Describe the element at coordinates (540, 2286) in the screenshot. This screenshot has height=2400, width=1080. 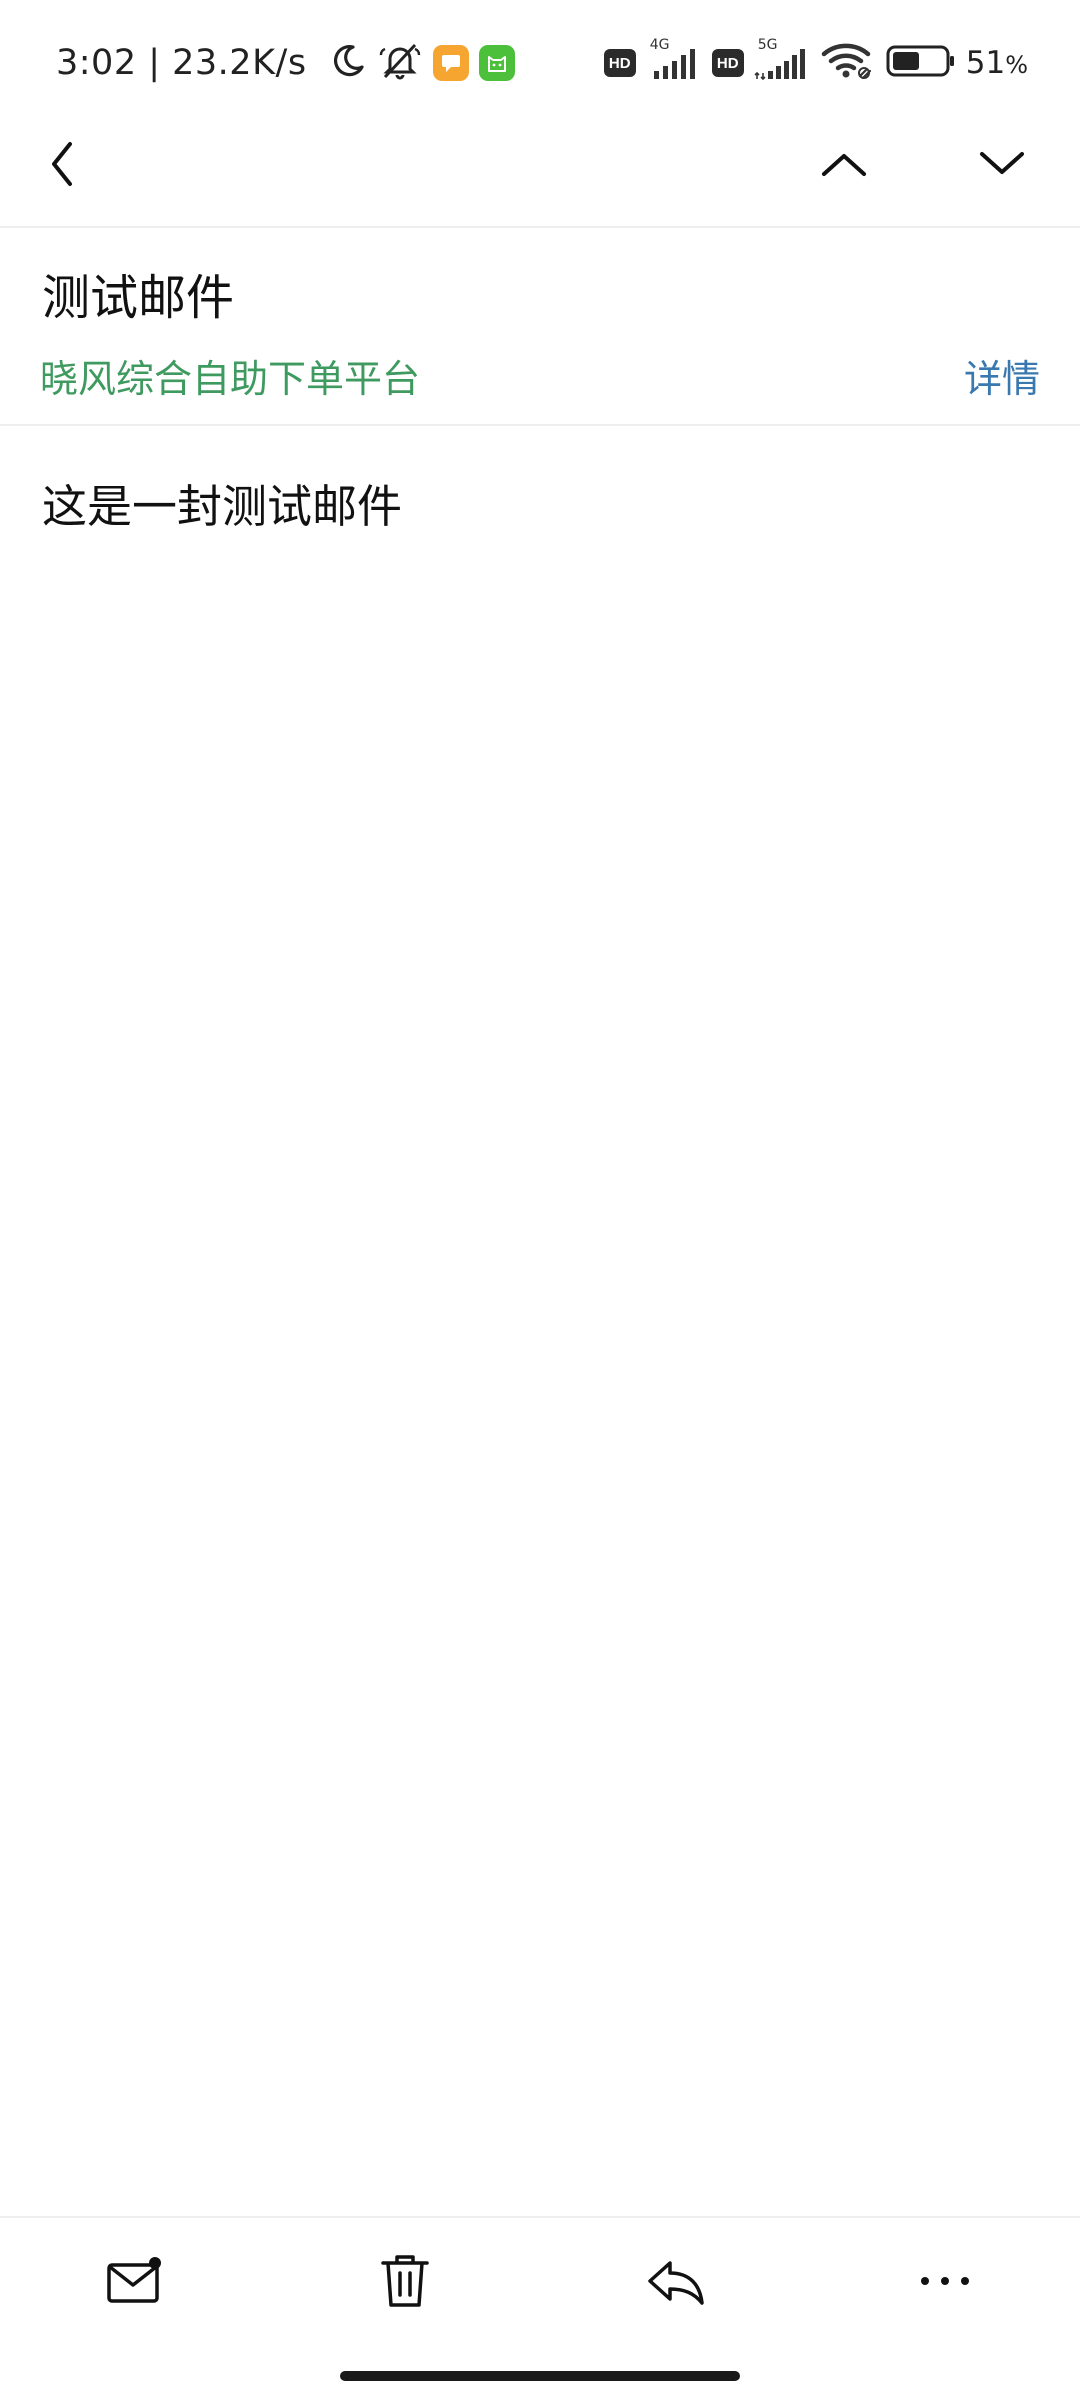
I see `bottom-toolbar` at that location.